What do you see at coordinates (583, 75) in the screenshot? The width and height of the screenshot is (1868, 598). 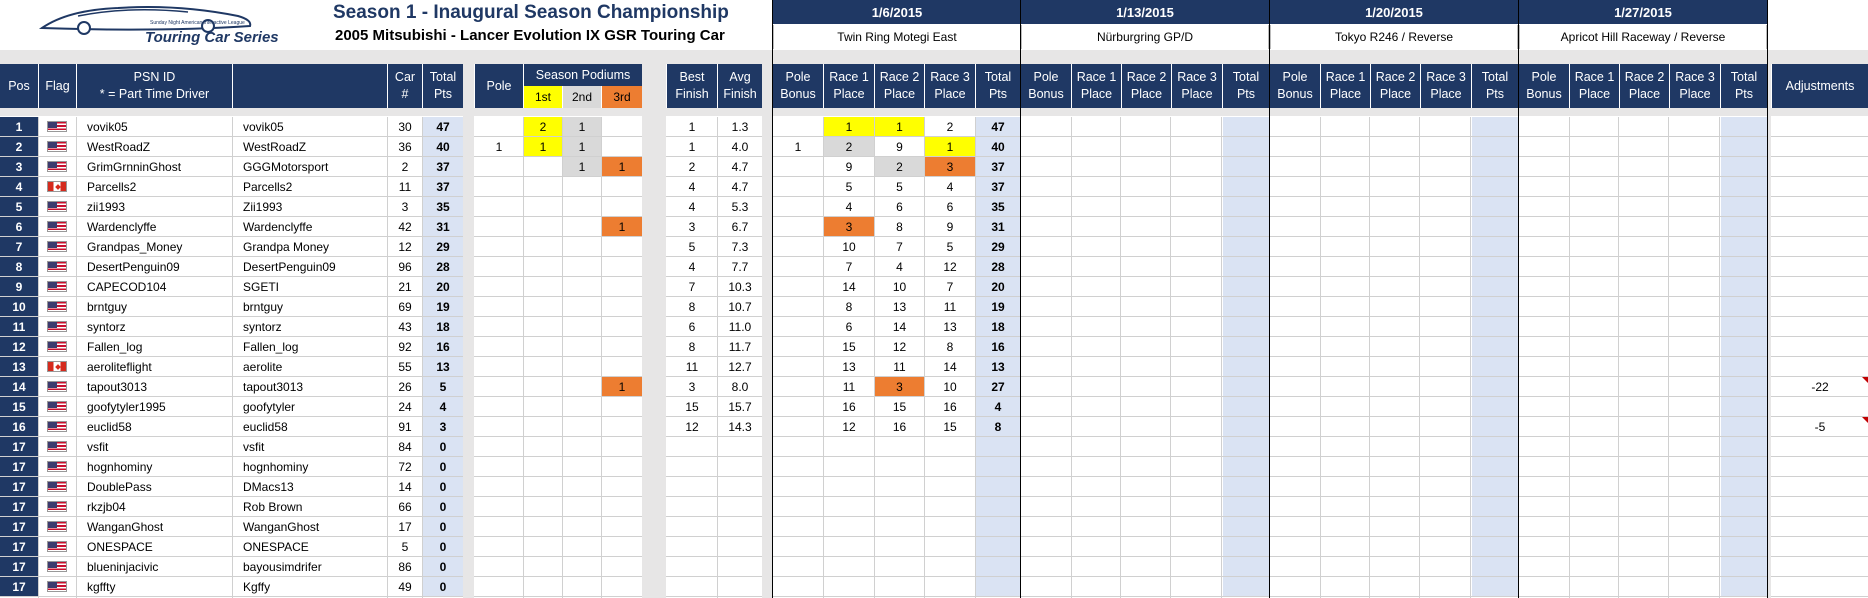 I see `header-season-podiums: Season Podiums` at bounding box center [583, 75].